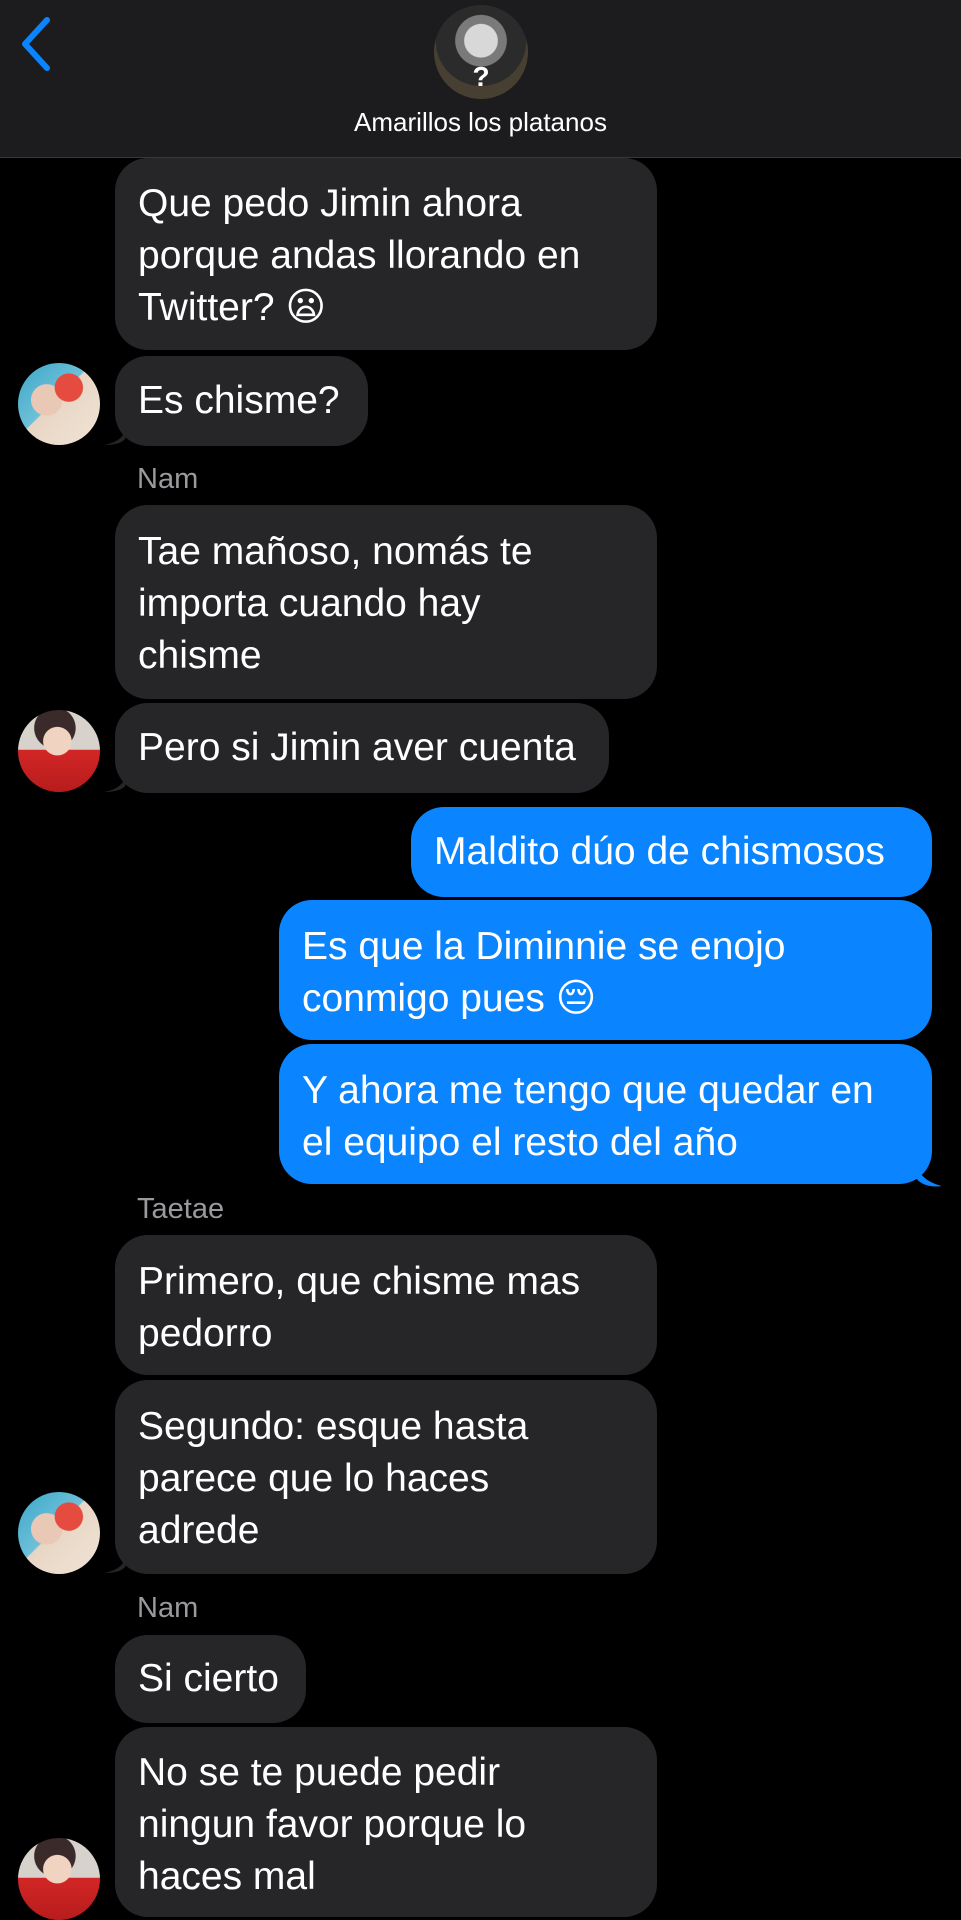 The image size is (961, 1920). I want to click on message-bubble: Primero, que chisme mas pedorro, so click(386, 1305).